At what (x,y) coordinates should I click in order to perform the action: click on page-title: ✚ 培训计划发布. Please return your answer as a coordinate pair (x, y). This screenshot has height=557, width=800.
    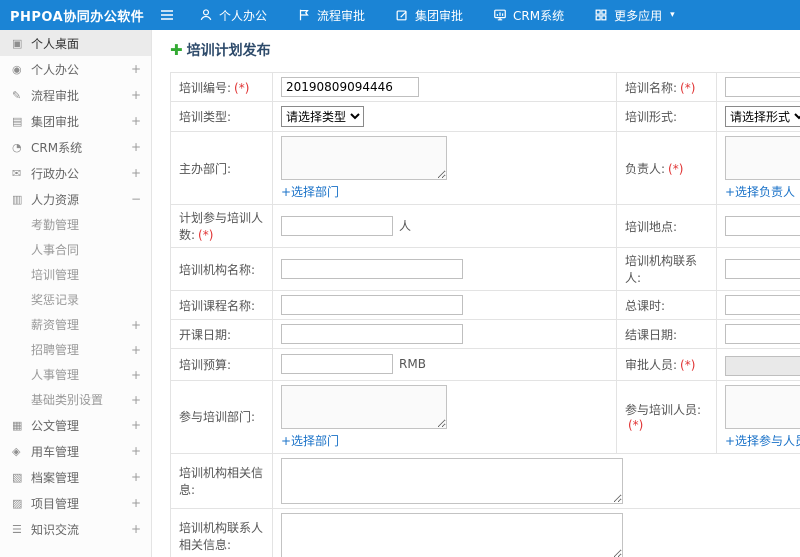
    Looking at the image, I should click on (220, 49).